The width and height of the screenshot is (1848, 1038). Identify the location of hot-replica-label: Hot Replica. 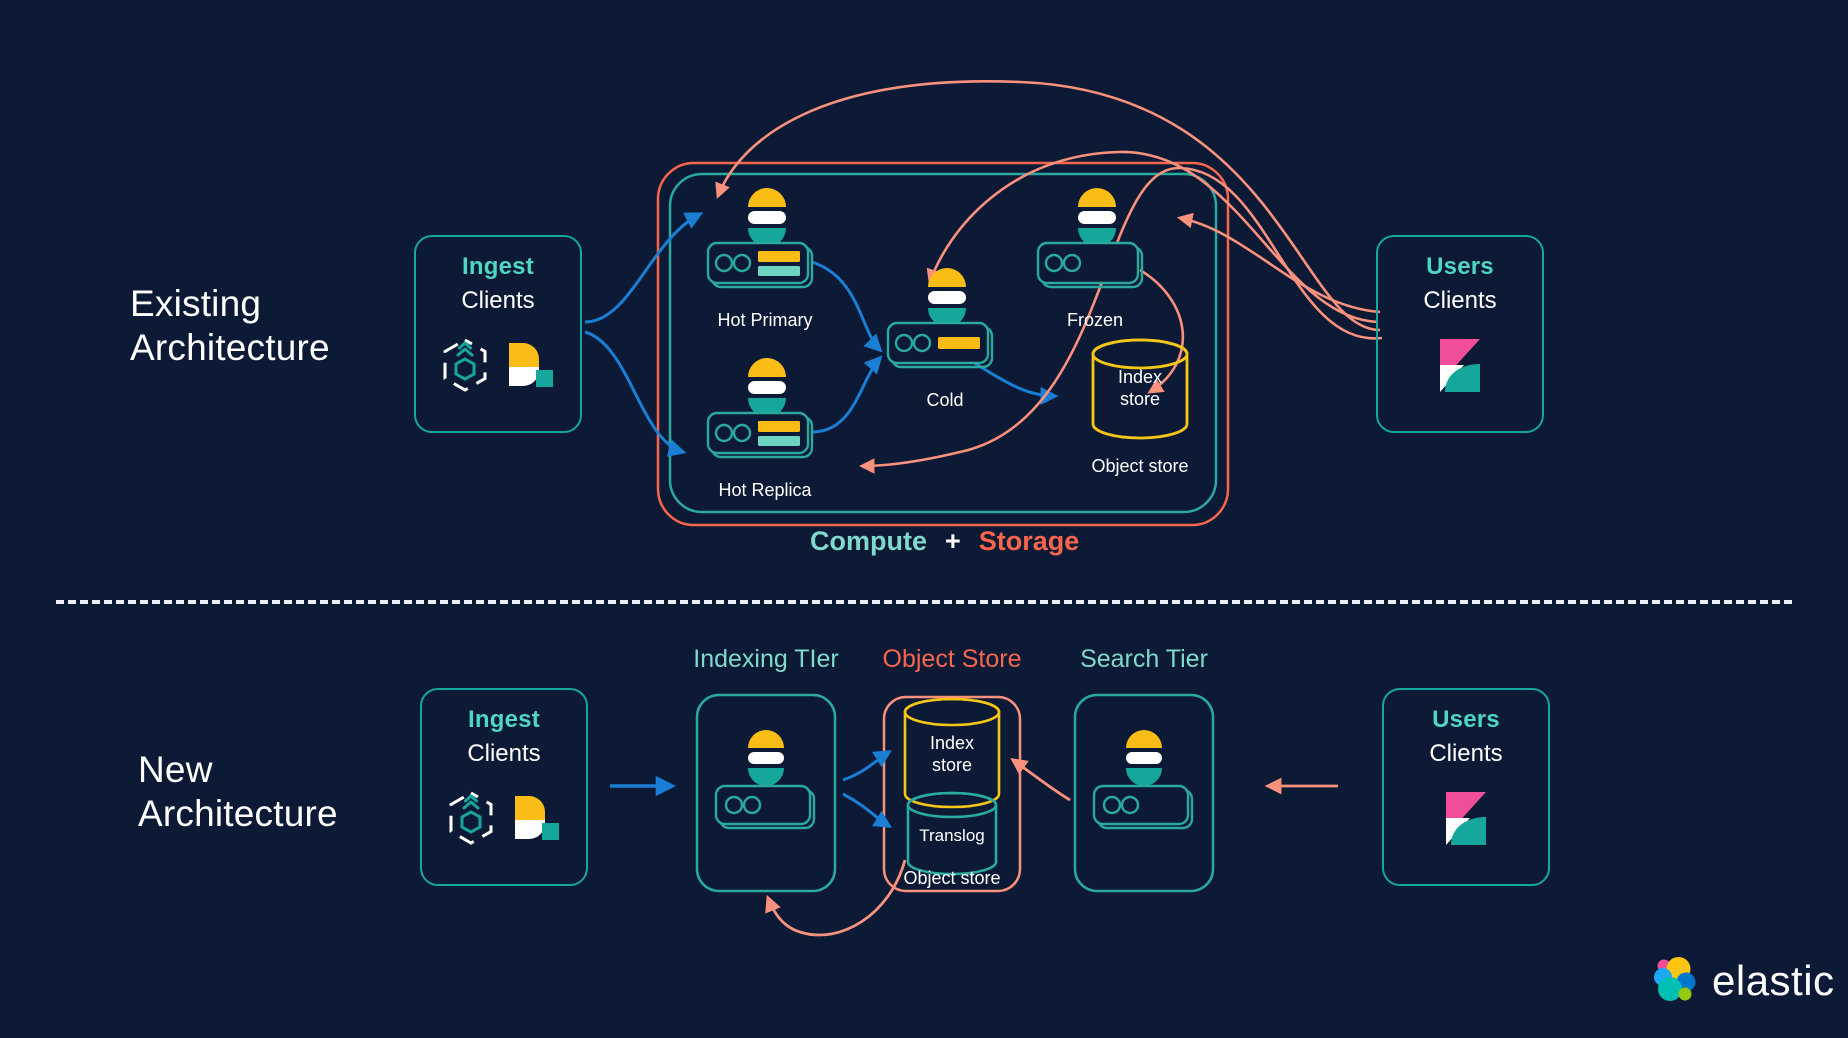
(765, 490).